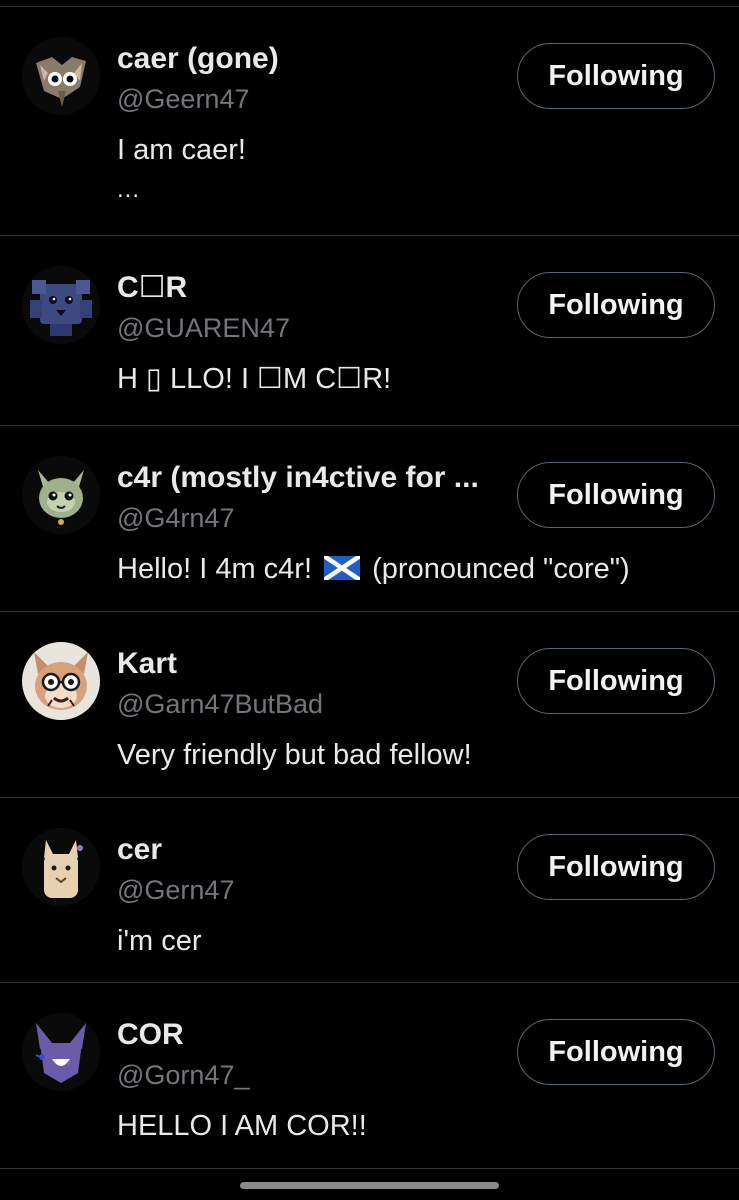 Image resolution: width=739 pixels, height=1200 pixels. What do you see at coordinates (497, 569) in the screenshot?
I see `bio-text-end: (pronounced "core")` at bounding box center [497, 569].